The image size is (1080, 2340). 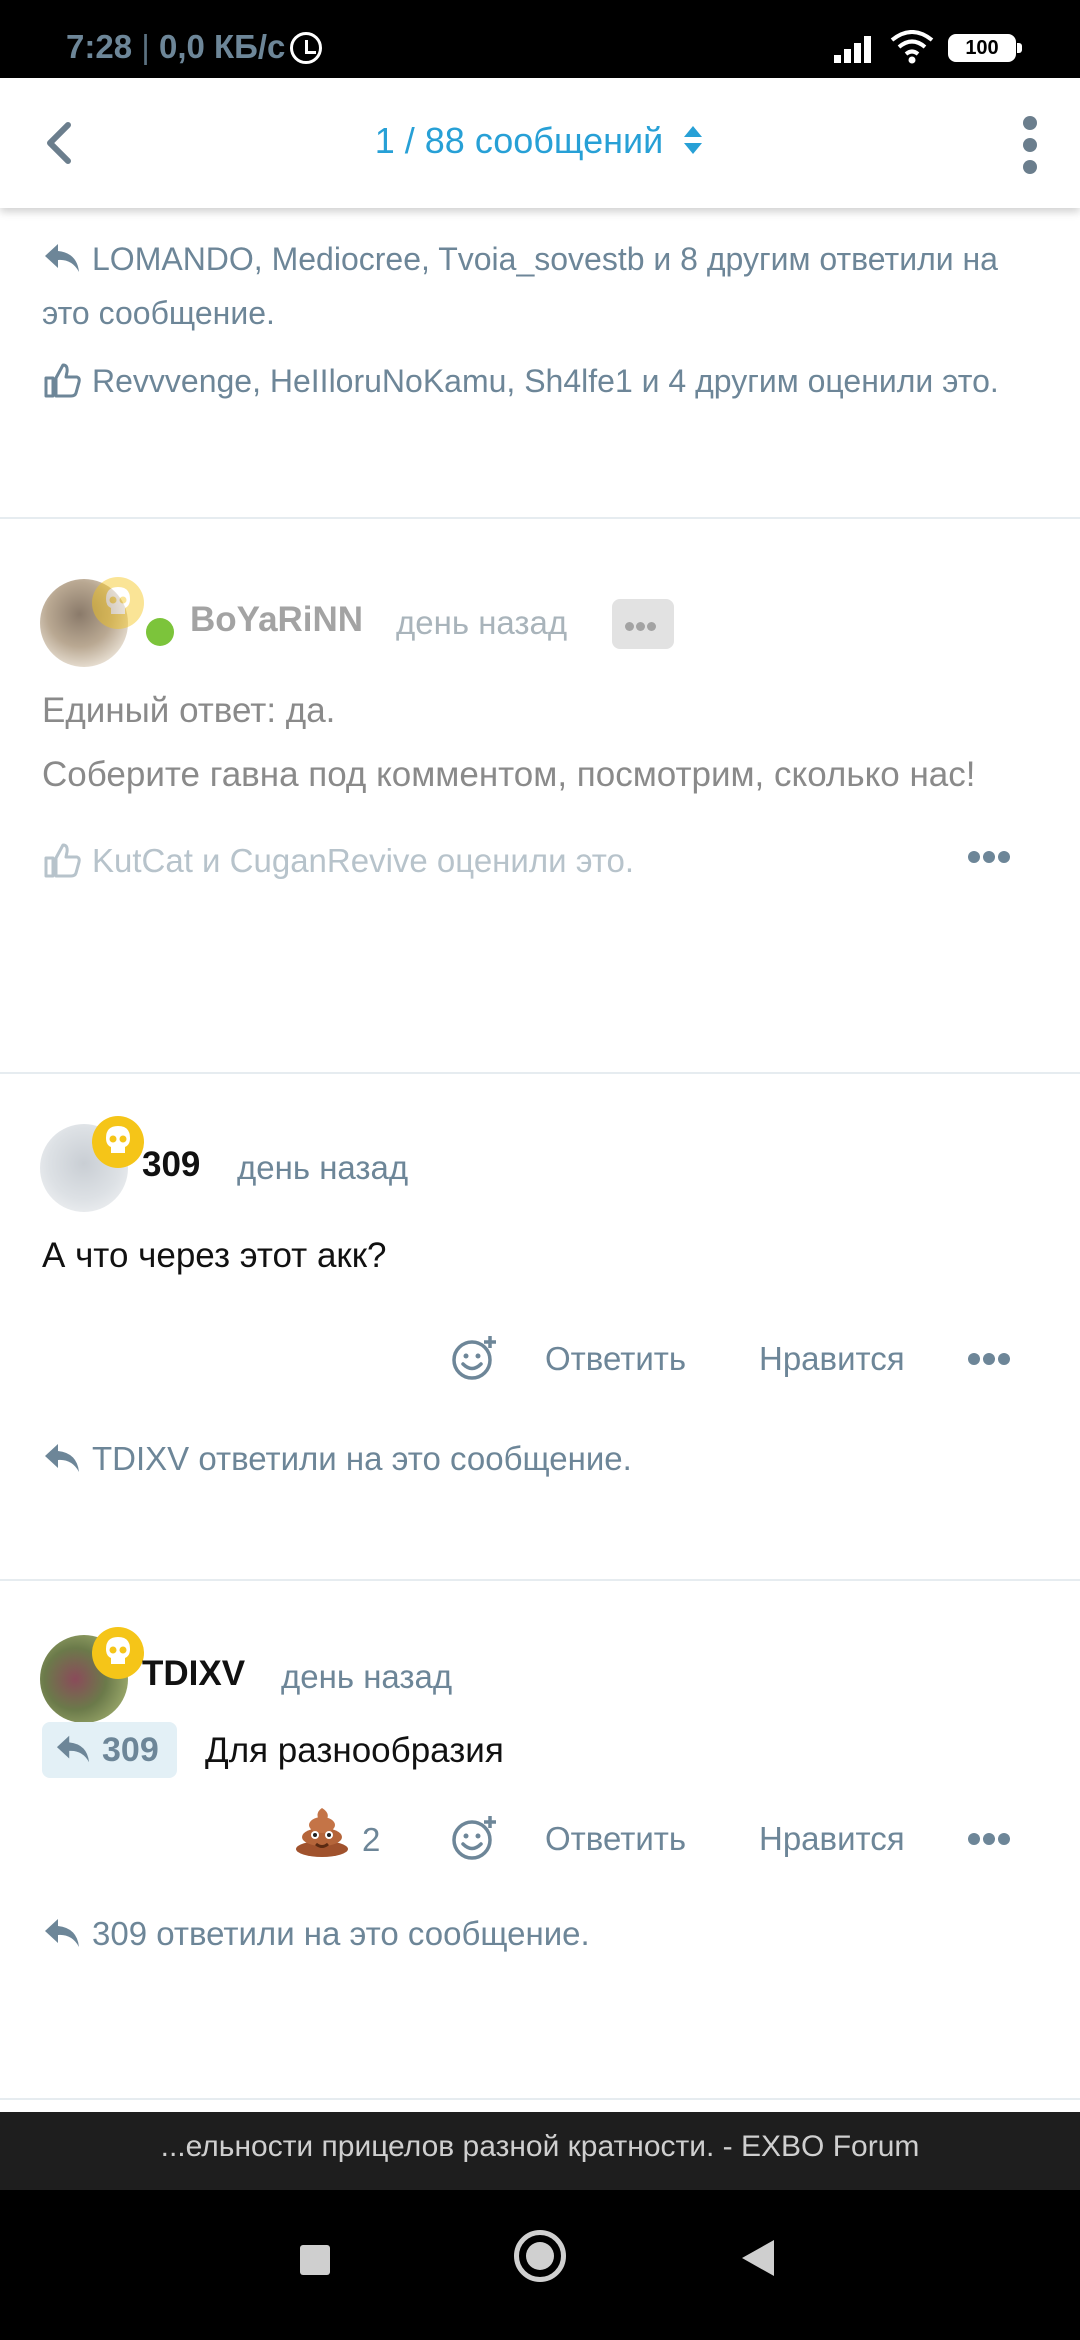 What do you see at coordinates (99, 46) in the screenshot?
I see `status-clock: 7:28` at bounding box center [99, 46].